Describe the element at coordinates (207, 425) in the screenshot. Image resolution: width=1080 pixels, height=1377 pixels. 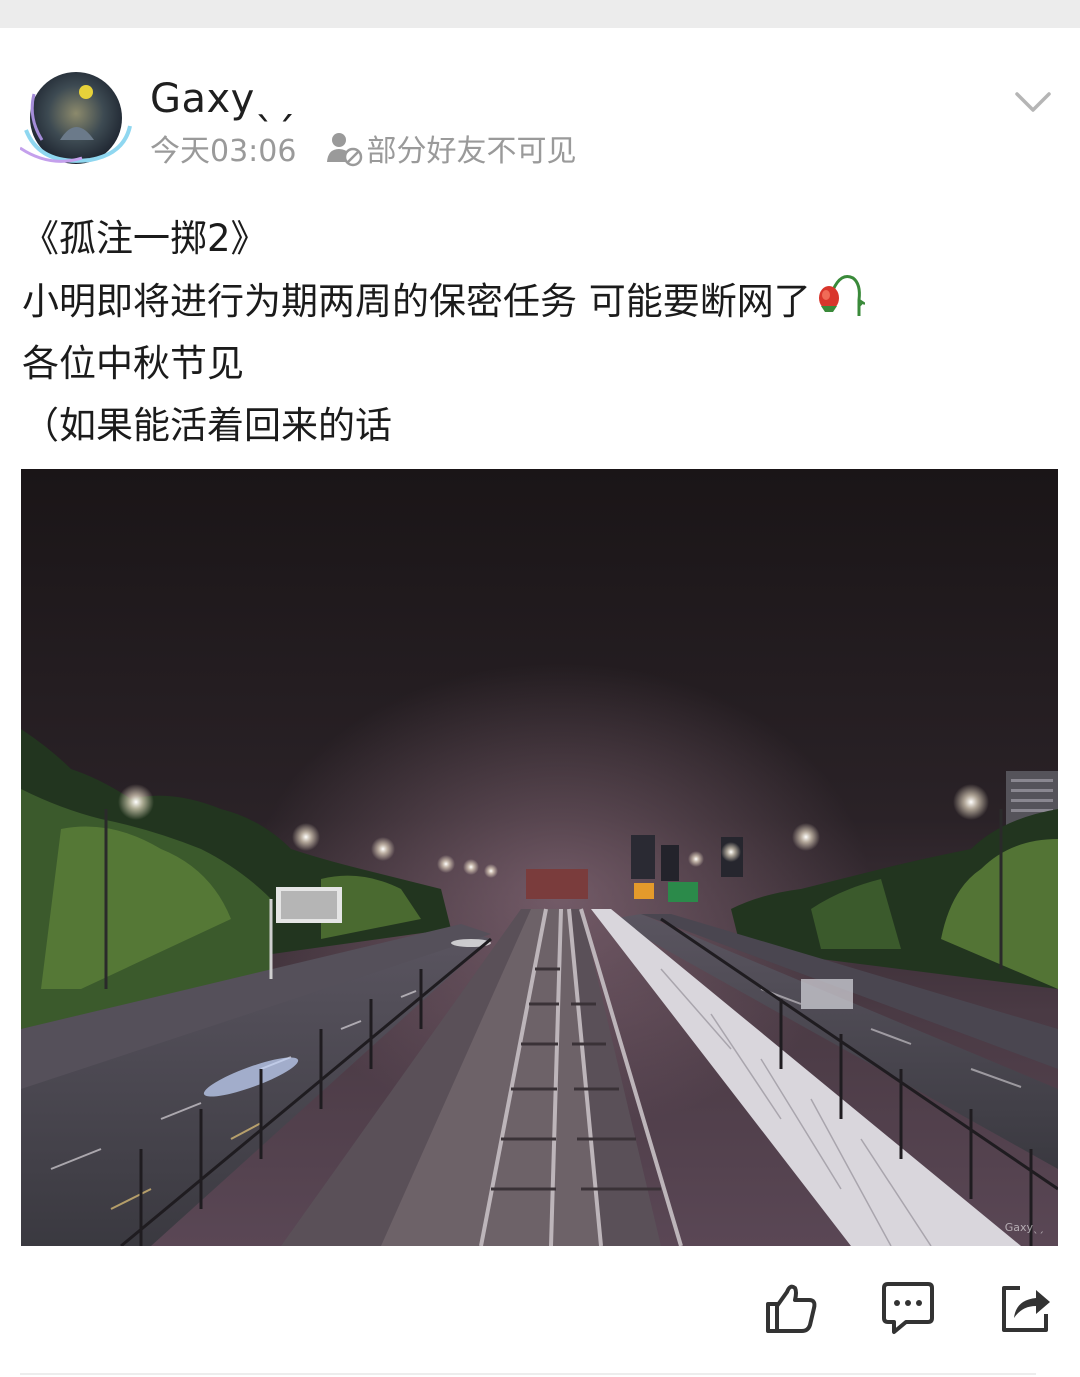
I see `post-line-4: （如果能活着回来的话` at that location.